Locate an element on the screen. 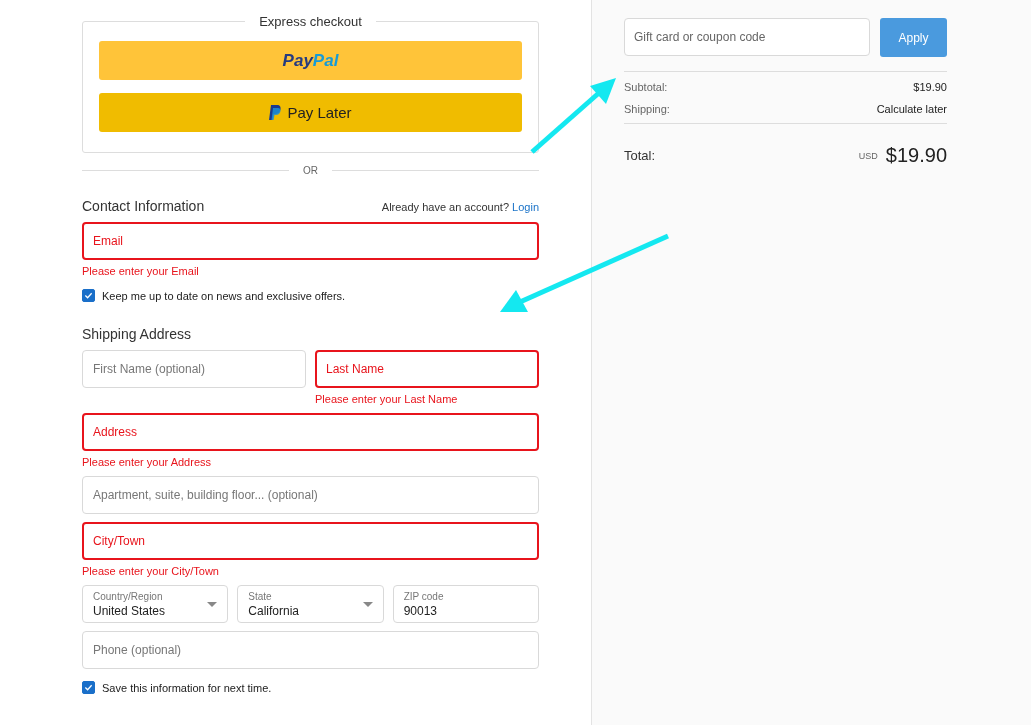  express-checkout-title: Express checkout is located at coordinates (310, 21).